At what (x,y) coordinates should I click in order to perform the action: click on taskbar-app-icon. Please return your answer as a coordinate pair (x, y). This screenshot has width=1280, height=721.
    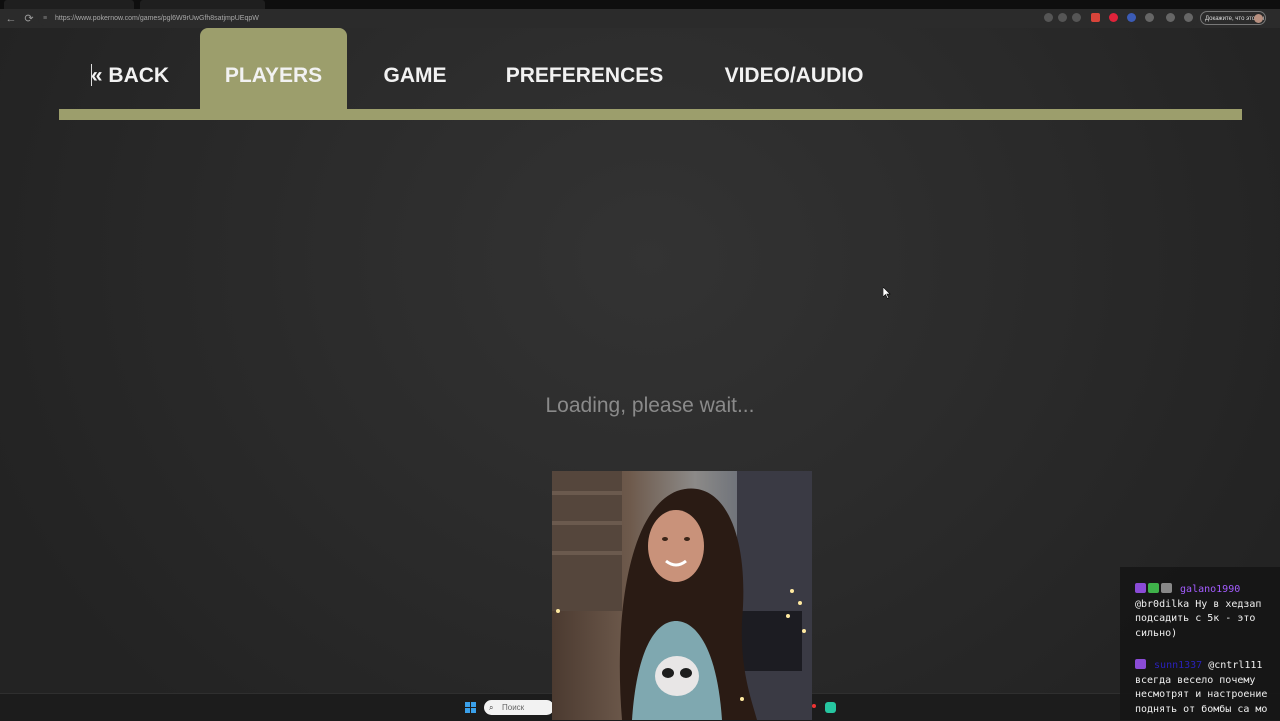
    Looking at the image, I should click on (830, 707).